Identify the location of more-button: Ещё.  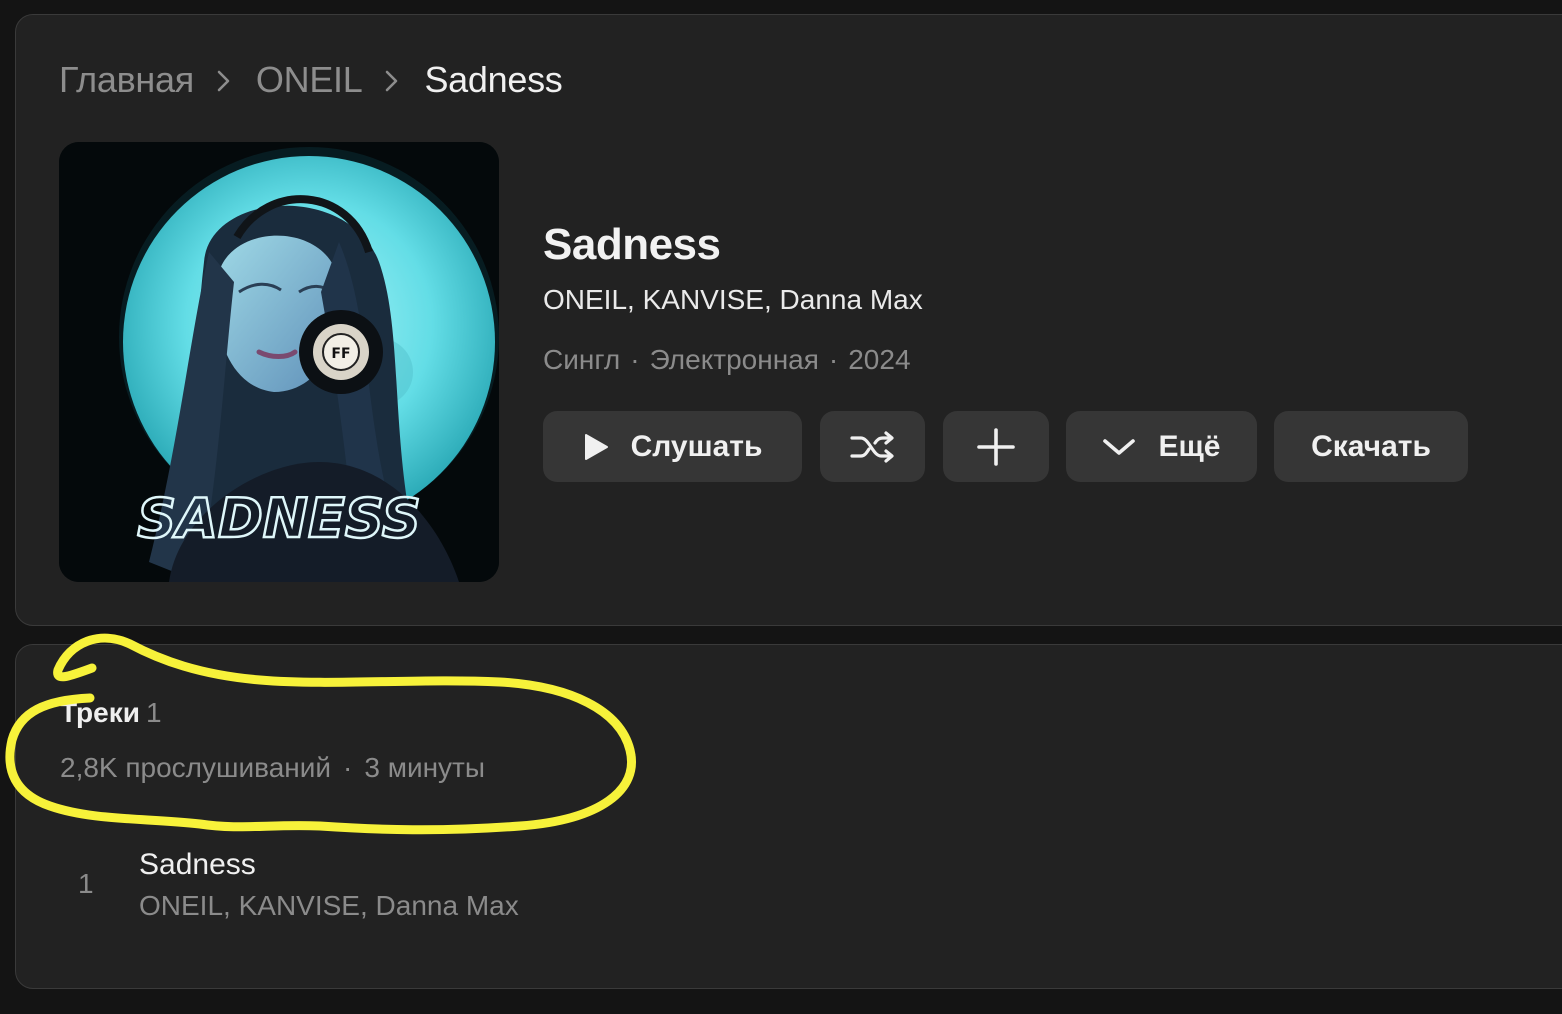
(1161, 446).